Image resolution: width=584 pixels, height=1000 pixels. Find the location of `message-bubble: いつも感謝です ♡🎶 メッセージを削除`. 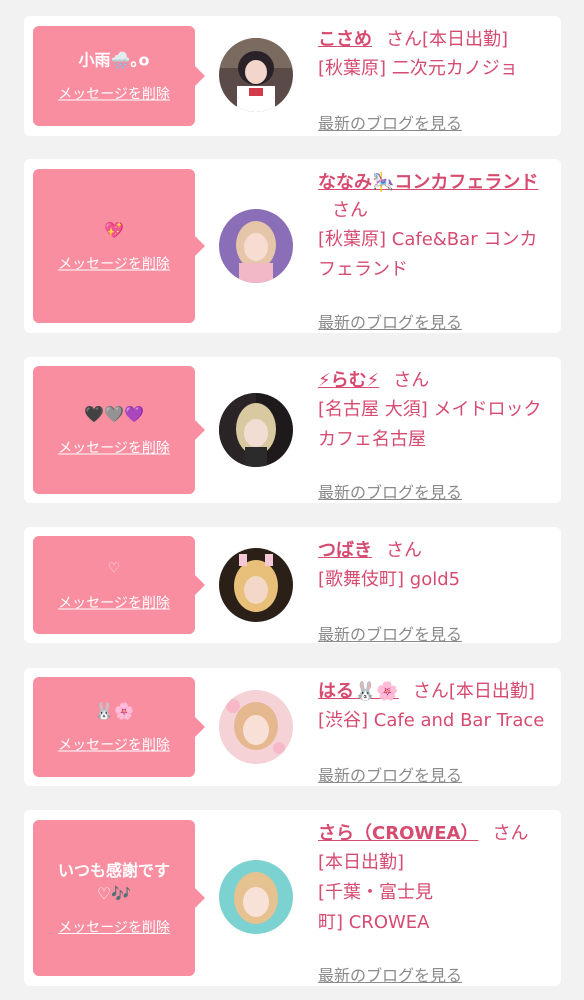

message-bubble: いつも感謝です ♡🎶 メッセージを削除 is located at coordinates (119, 898).